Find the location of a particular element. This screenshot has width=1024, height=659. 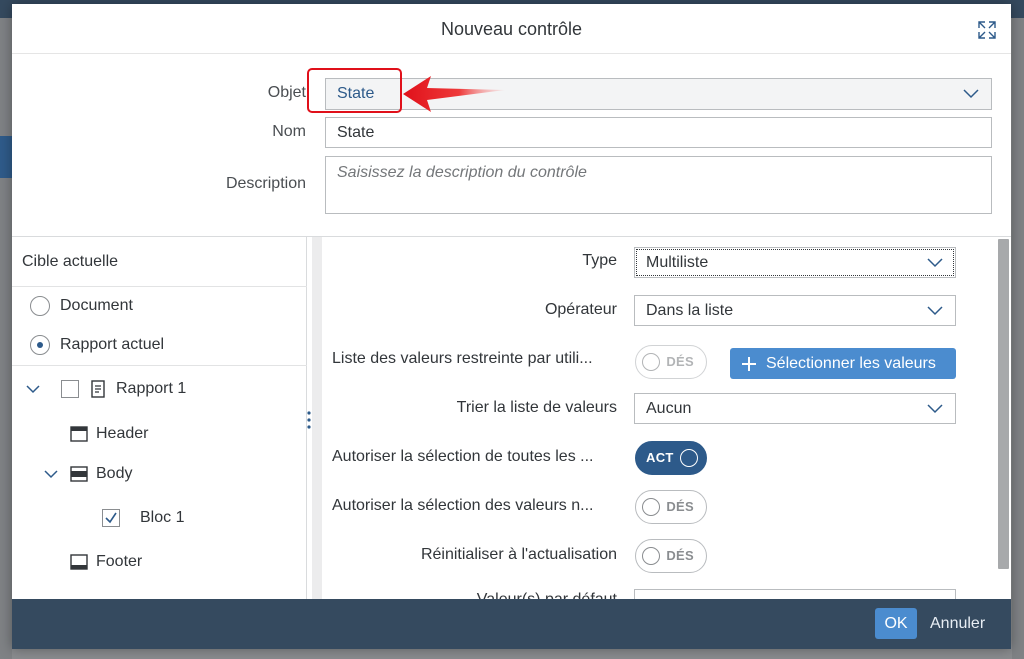

tree-item-header: Header is located at coordinates (109, 434).